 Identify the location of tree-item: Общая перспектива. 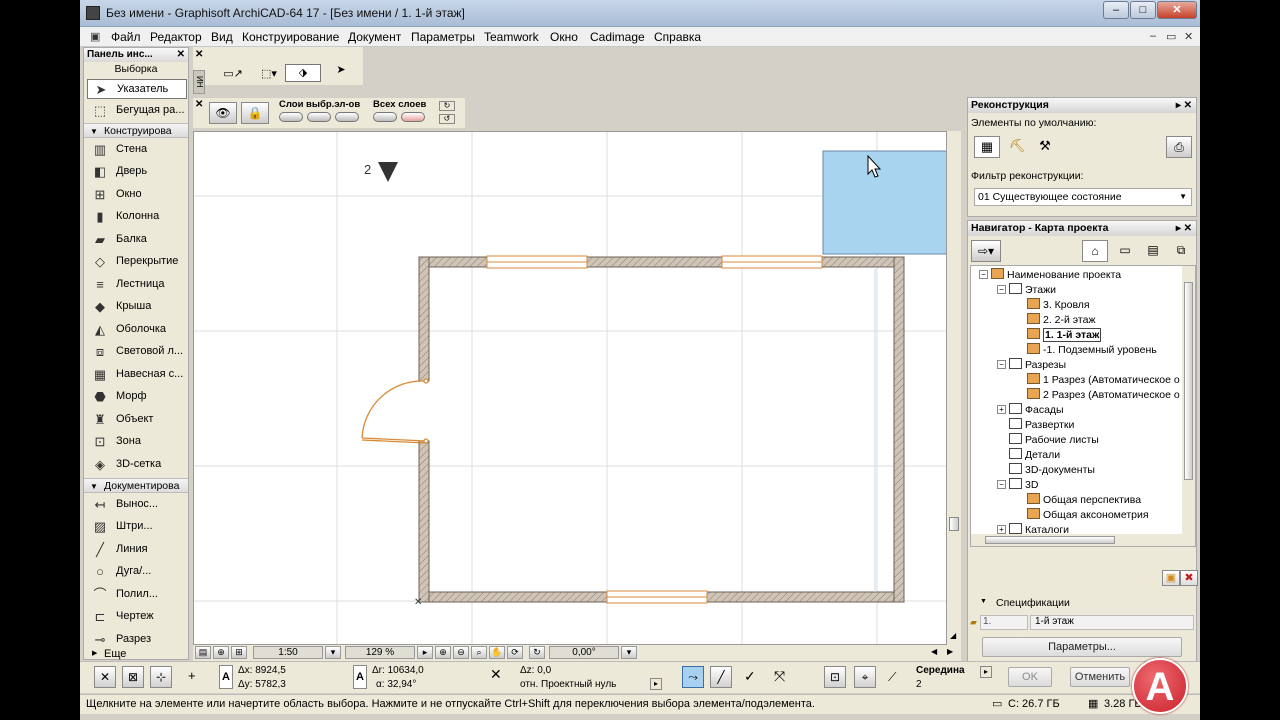
(1078, 500).